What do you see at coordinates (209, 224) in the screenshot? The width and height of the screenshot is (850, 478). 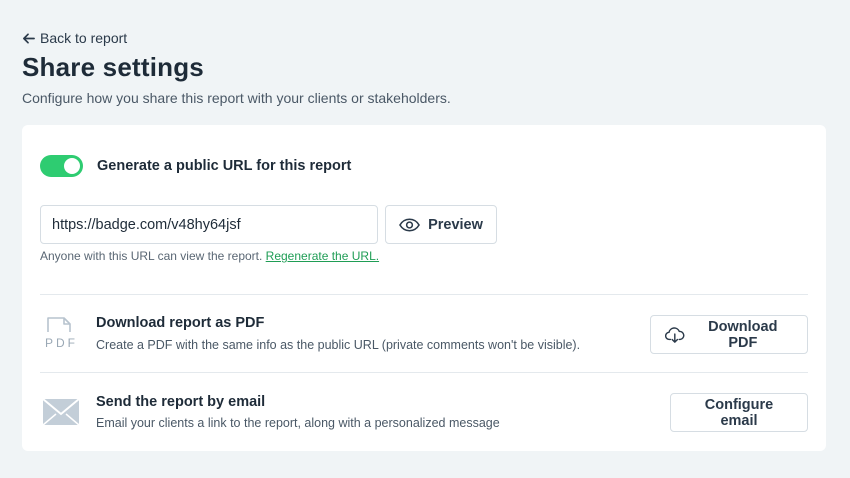 I see `public-url-input` at bounding box center [209, 224].